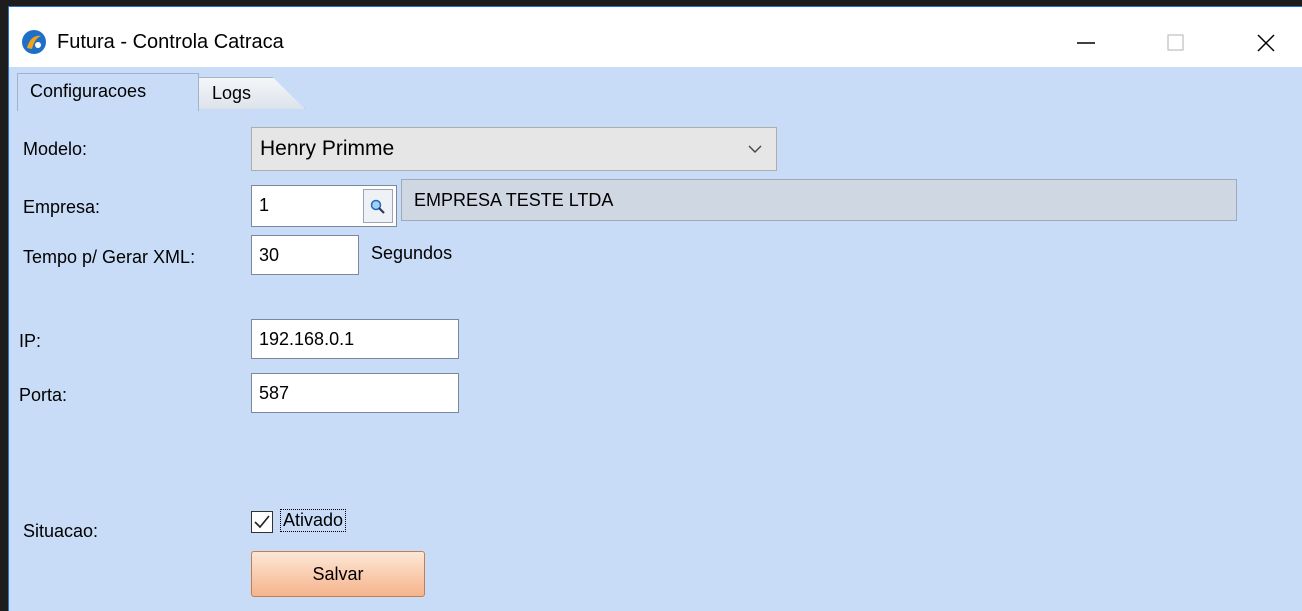 The image size is (1302, 611). What do you see at coordinates (655, 37) in the screenshot?
I see `title-bar: Futura - Controla Catraca` at bounding box center [655, 37].